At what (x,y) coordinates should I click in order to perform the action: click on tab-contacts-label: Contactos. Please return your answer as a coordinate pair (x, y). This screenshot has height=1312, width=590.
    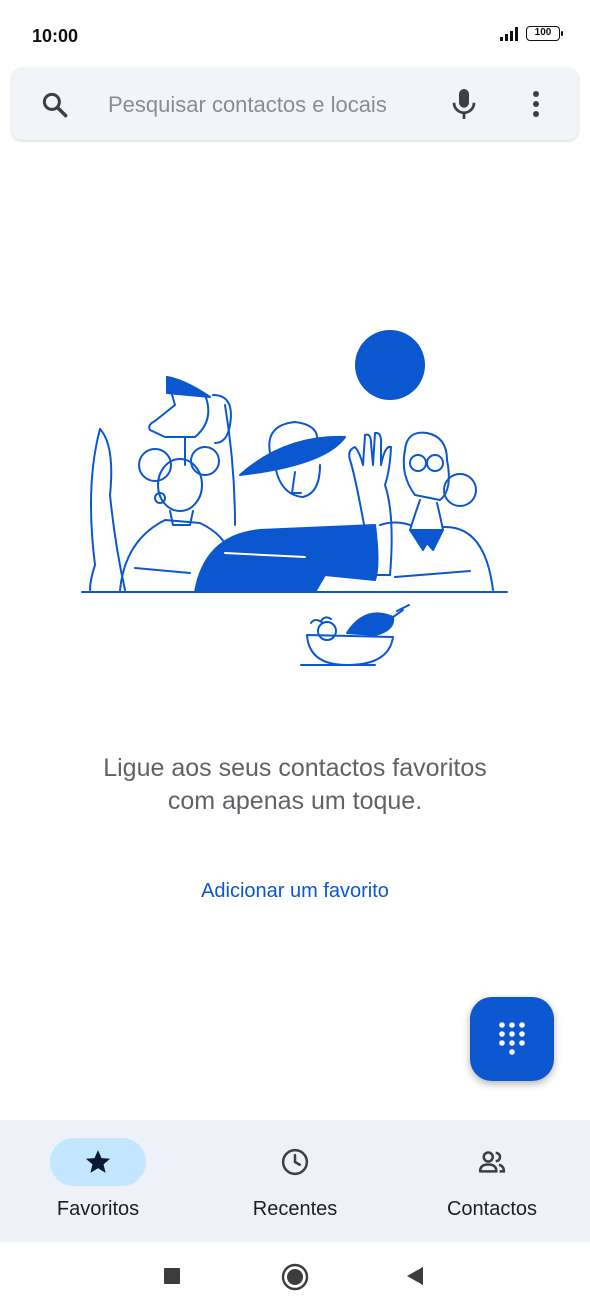
    Looking at the image, I should click on (492, 1209).